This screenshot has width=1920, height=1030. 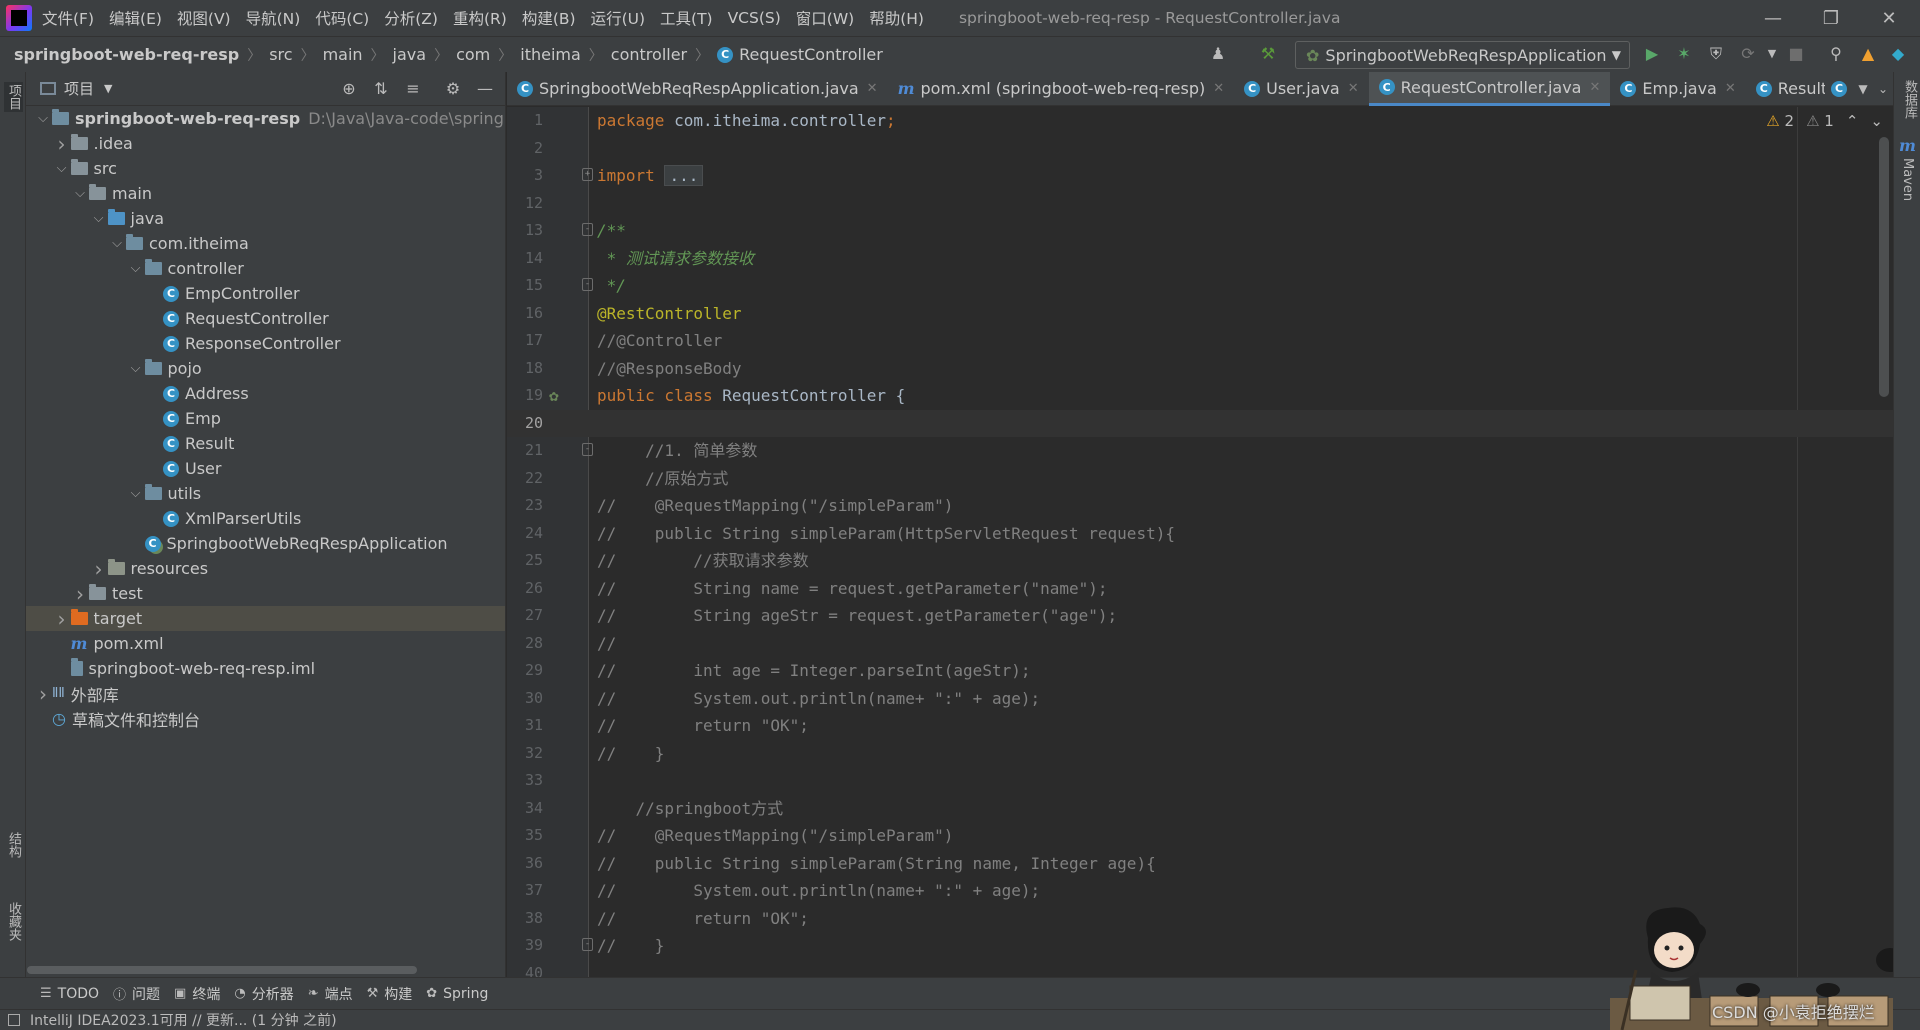 What do you see at coordinates (1863, 89) in the screenshot?
I see `more-tabs-icon: ▼` at bounding box center [1863, 89].